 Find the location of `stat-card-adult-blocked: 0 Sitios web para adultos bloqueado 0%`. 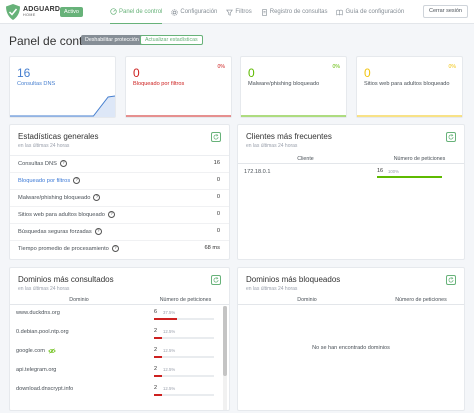

stat-card-adult-blocked: 0 Sitios web para adultos bloqueado 0% is located at coordinates (409, 87).